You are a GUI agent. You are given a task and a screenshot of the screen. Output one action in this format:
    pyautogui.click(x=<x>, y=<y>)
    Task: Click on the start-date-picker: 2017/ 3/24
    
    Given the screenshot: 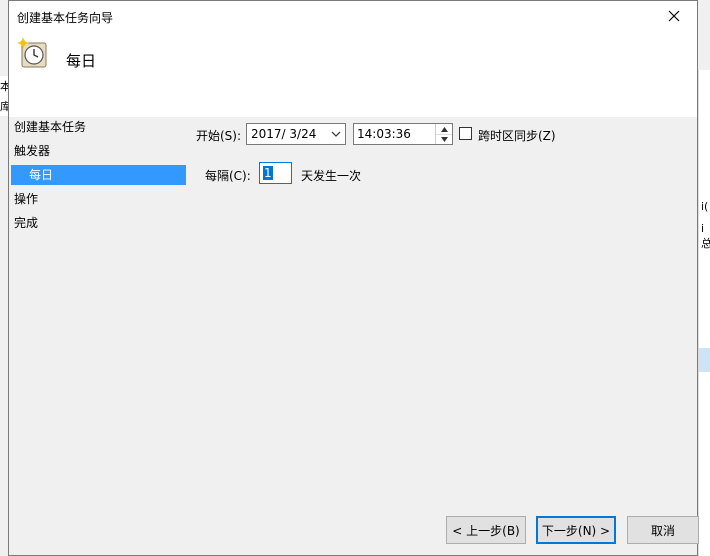 What is the action you would take?
    pyautogui.click(x=296, y=134)
    